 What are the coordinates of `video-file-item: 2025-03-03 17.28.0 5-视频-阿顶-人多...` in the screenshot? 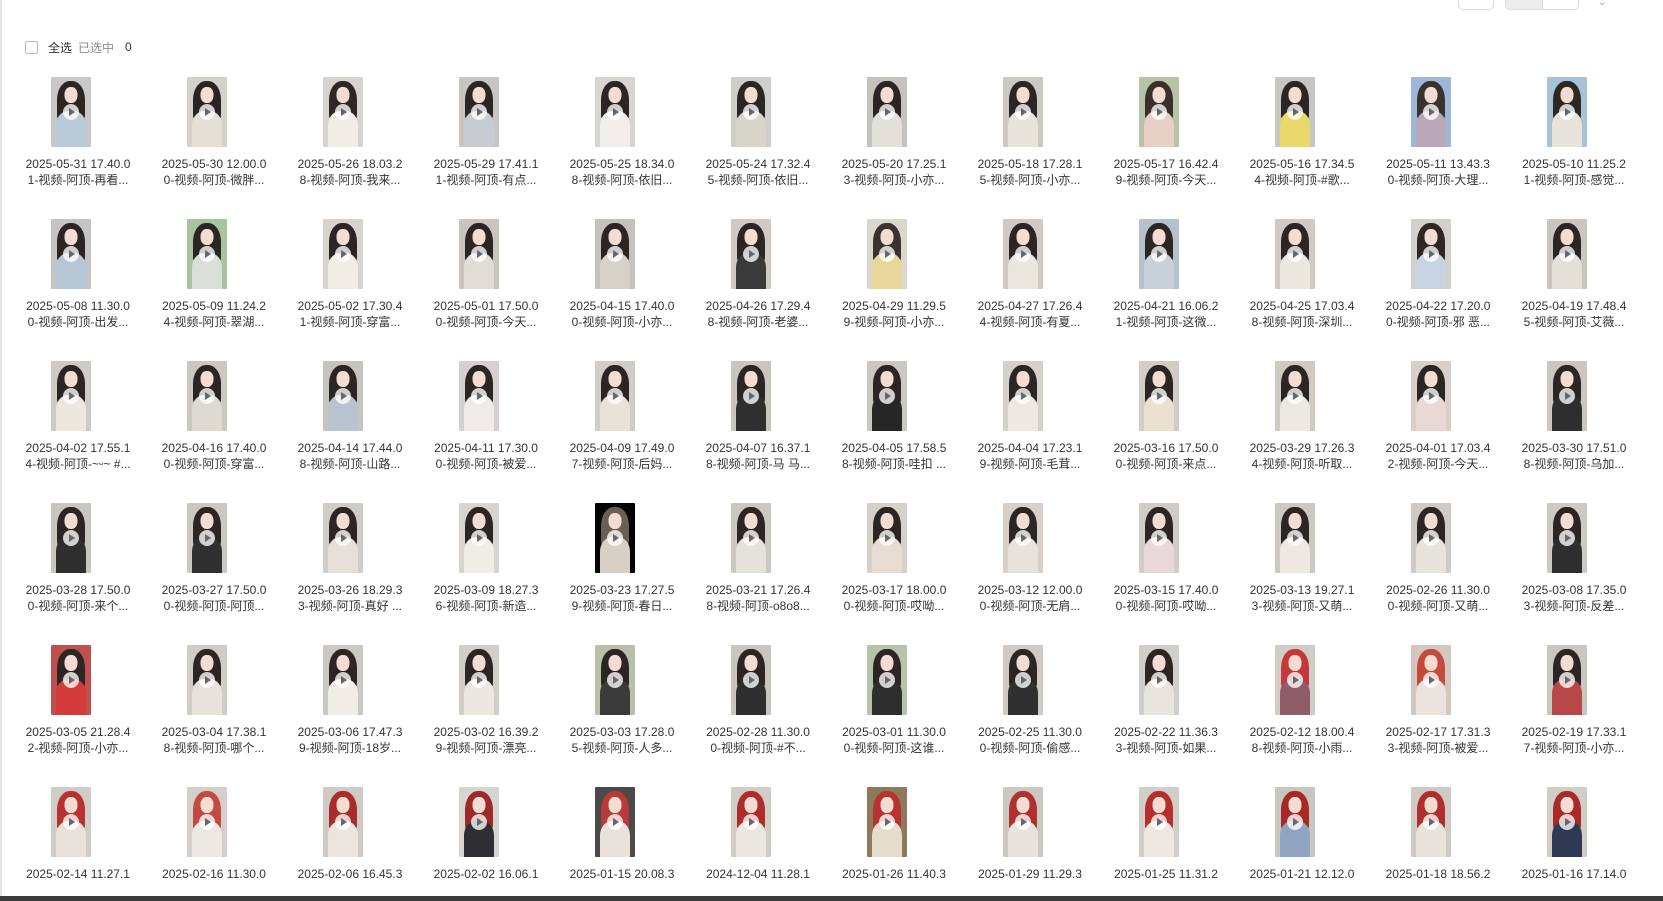 It's located at (617, 716).